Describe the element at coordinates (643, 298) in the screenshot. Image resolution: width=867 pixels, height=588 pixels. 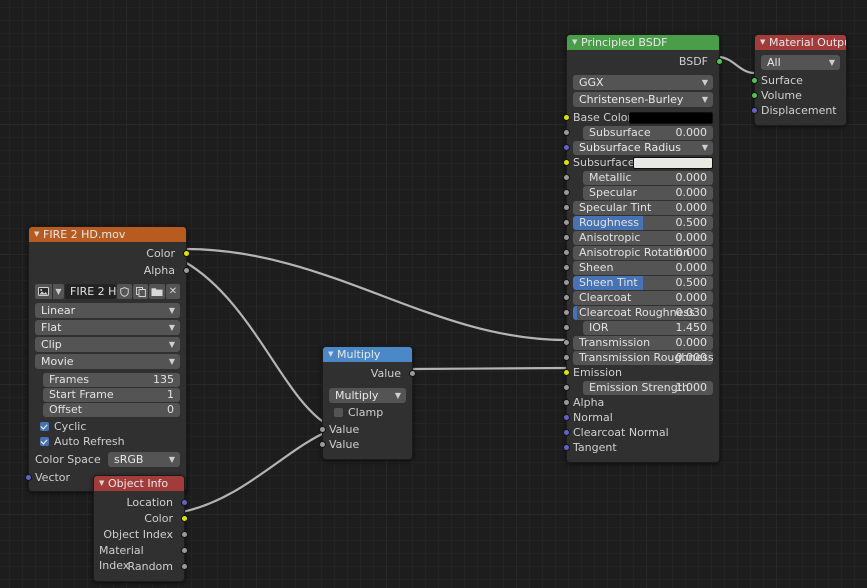
I see `bsdf-slider: Clearcoat 0.000` at that location.